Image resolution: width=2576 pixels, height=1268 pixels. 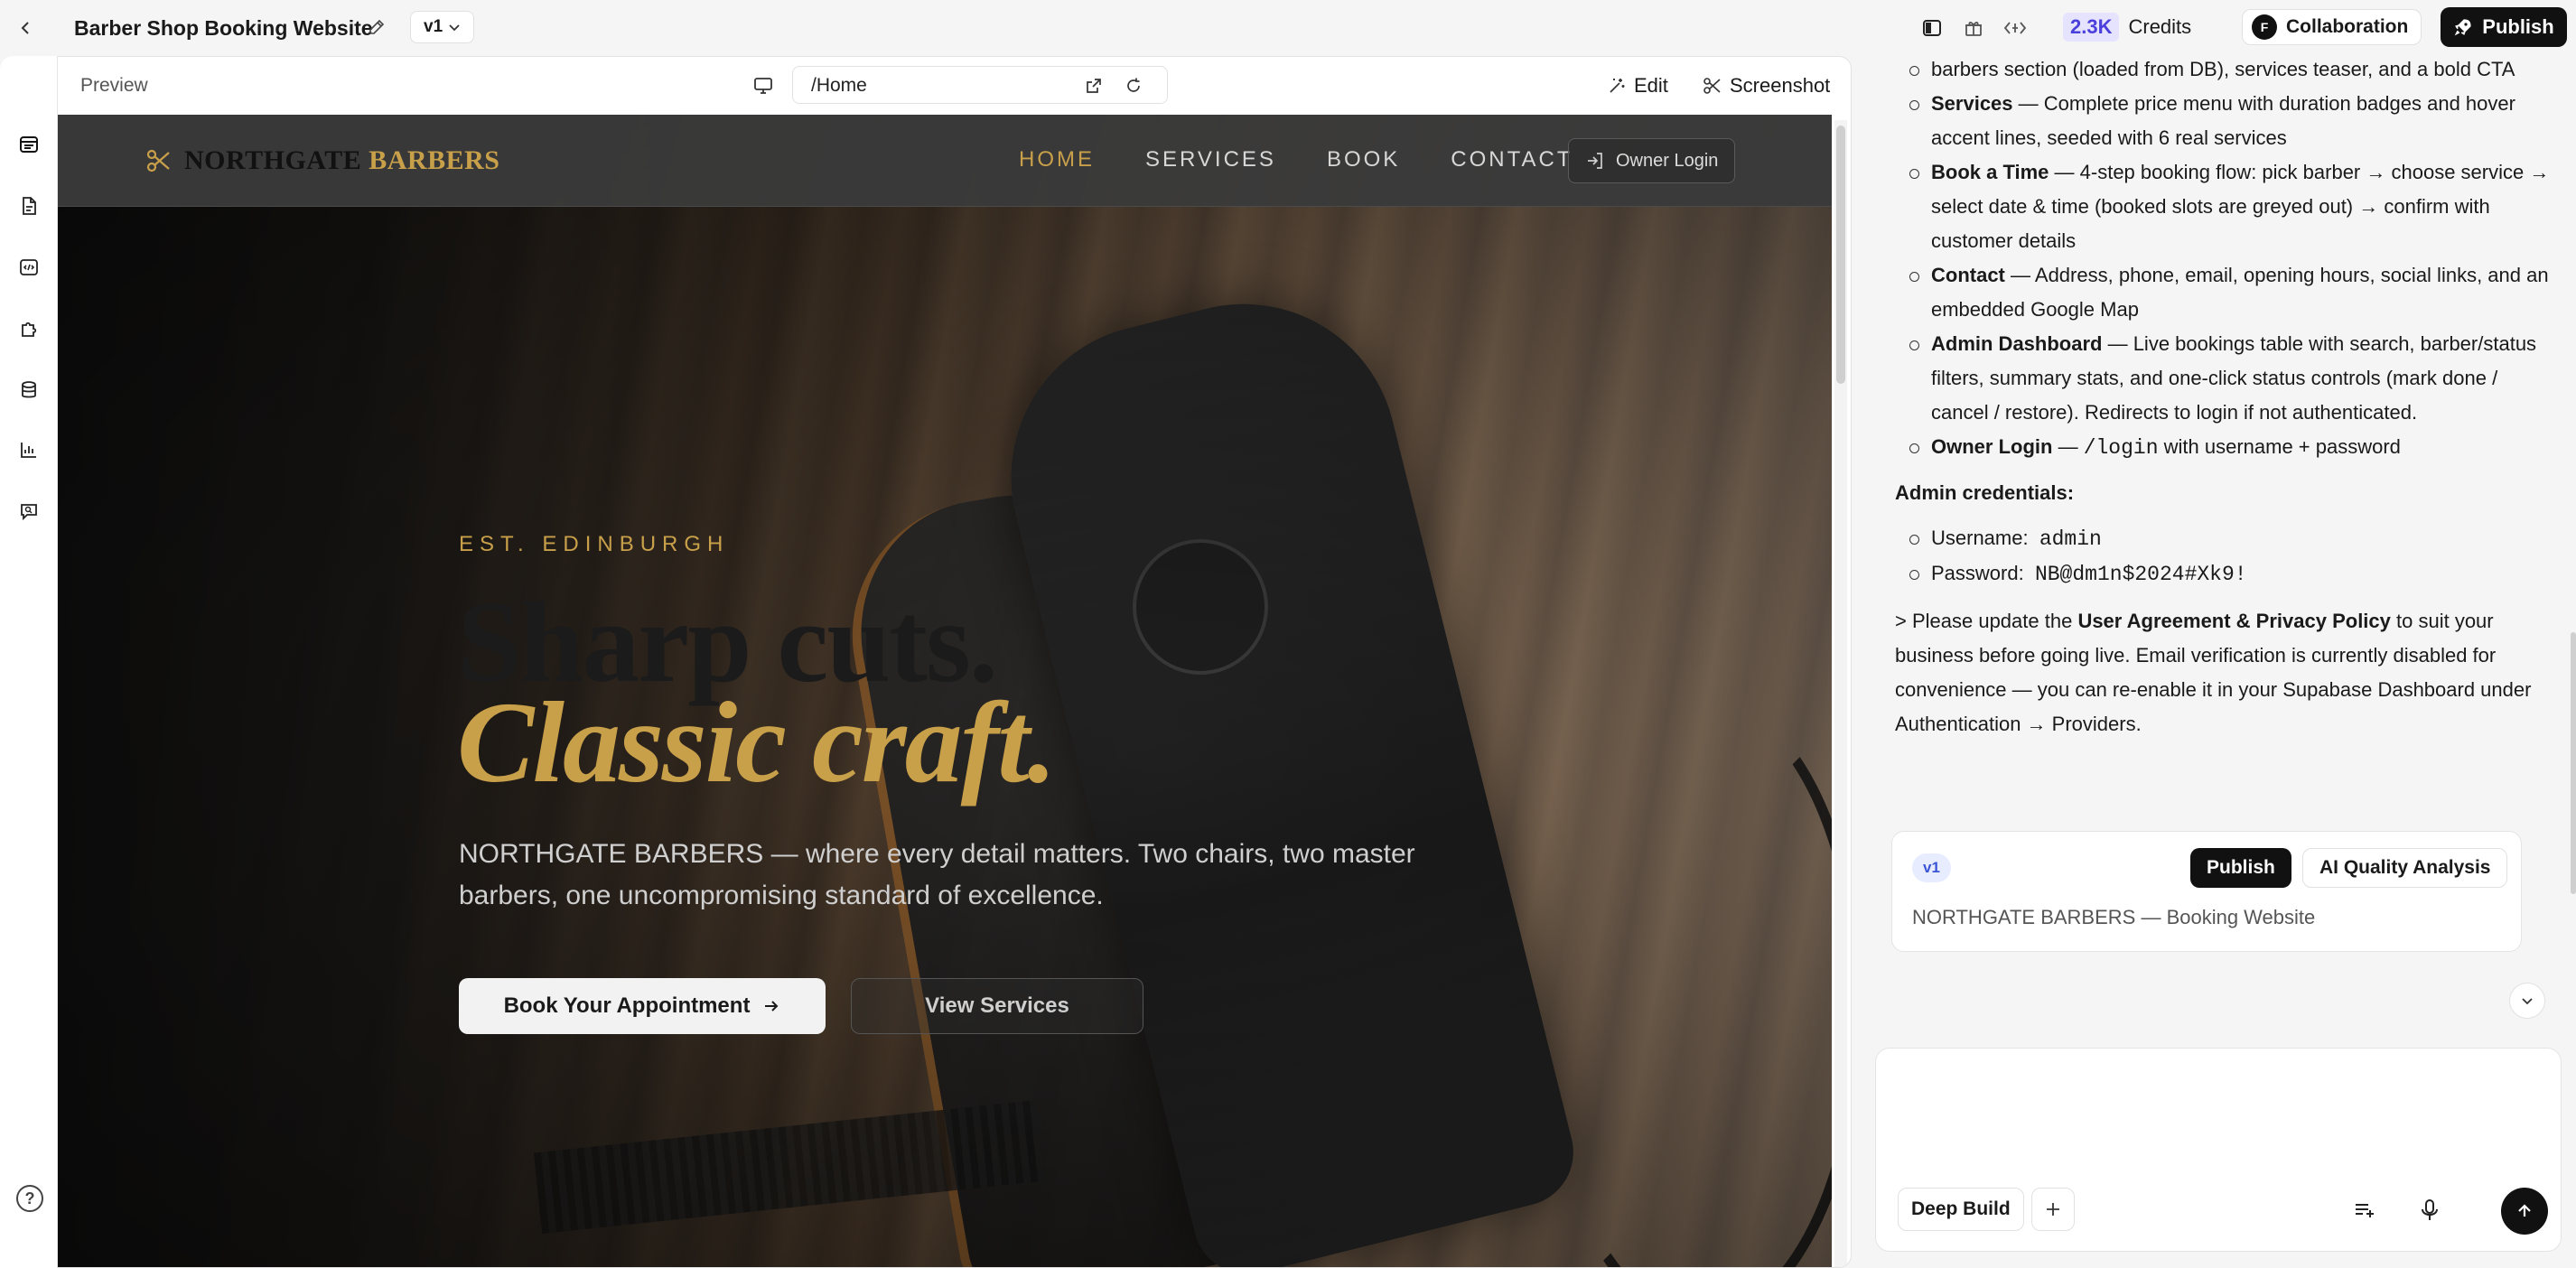 What do you see at coordinates (1363, 159) in the screenshot?
I see `nav-book: BOOK` at bounding box center [1363, 159].